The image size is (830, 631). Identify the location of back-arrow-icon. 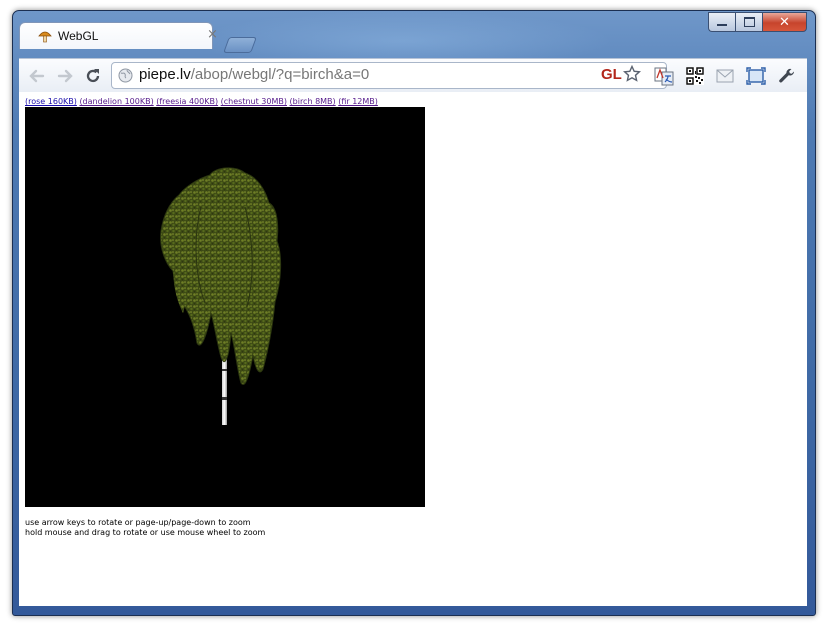
(37, 76).